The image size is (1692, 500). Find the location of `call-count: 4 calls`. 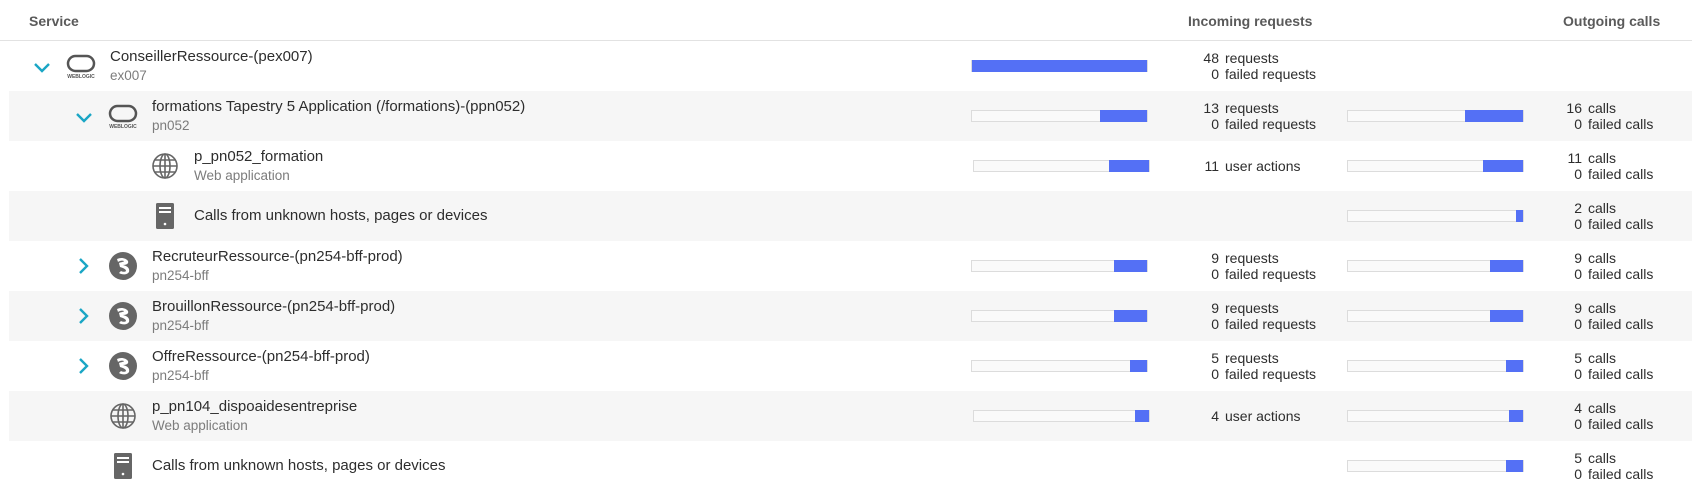

call-count: 4 calls is located at coordinates (1604, 408).